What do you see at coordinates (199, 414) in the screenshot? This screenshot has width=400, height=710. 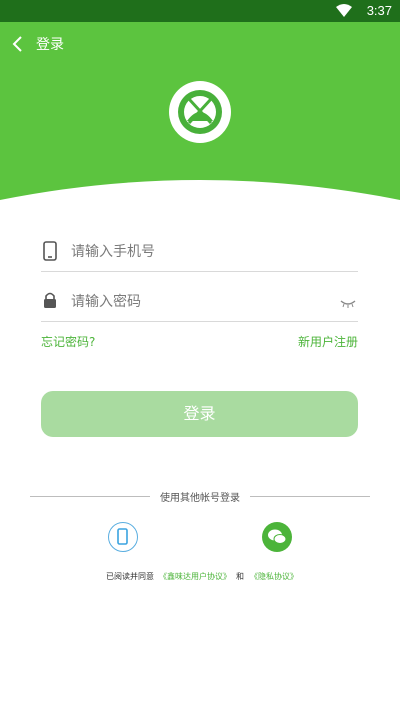 I see `login-button: 登录` at bounding box center [199, 414].